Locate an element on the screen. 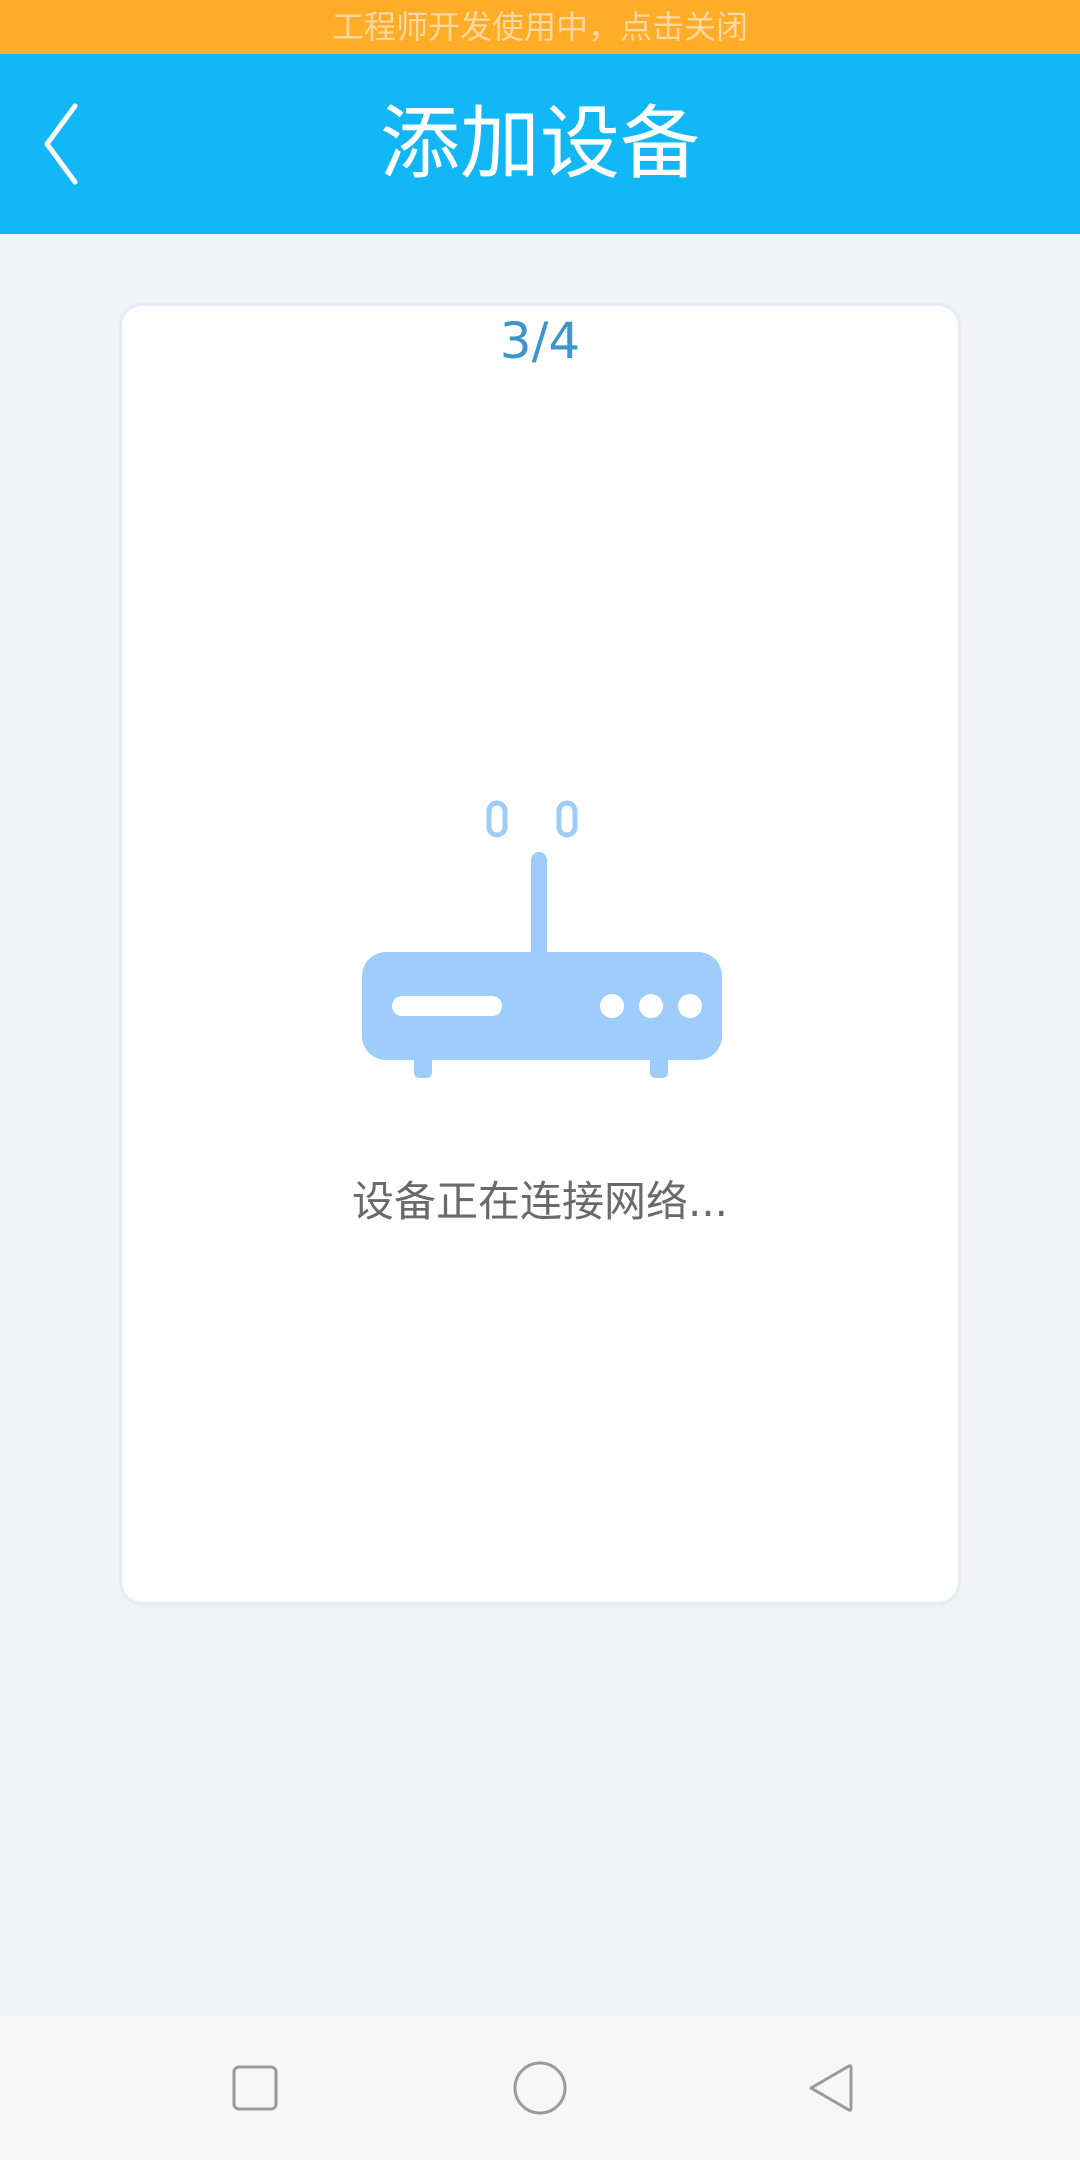 This screenshot has height=2160, width=1080. signal-mark-right is located at coordinates (567, 819).